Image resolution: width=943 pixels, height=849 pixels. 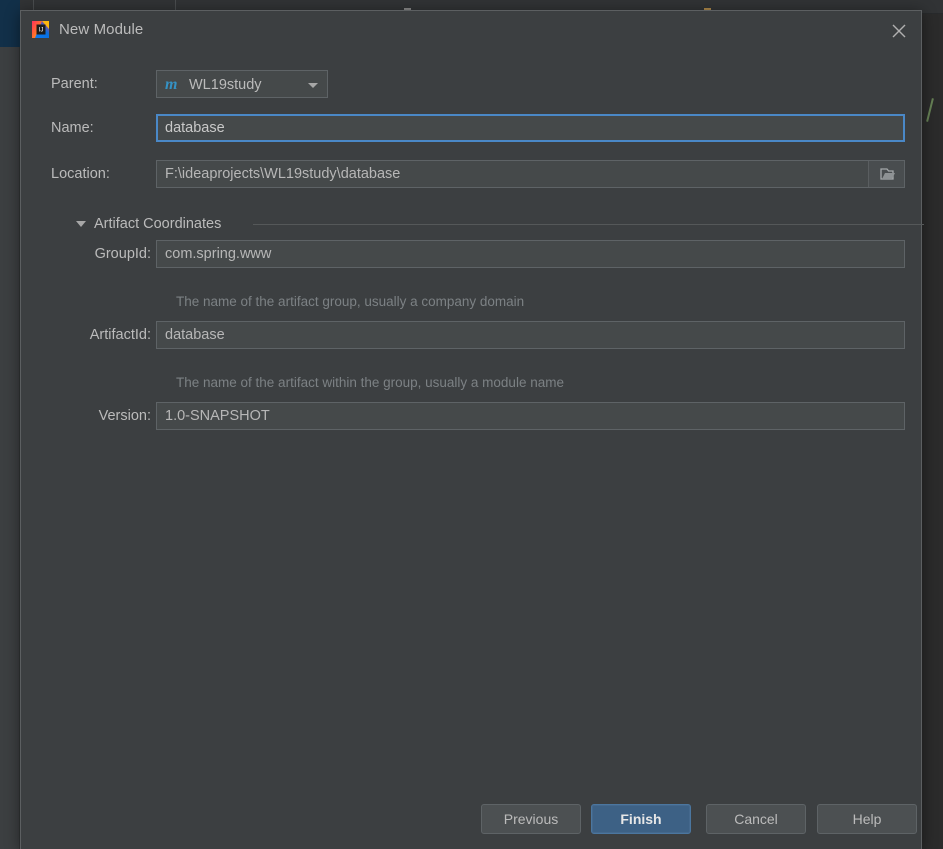 I want to click on intellij-idea-icon: IJ, so click(x=40, y=29).